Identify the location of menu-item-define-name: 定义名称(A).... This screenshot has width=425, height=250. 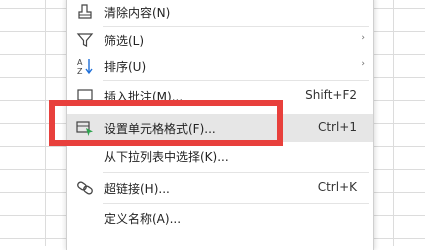
(220, 218).